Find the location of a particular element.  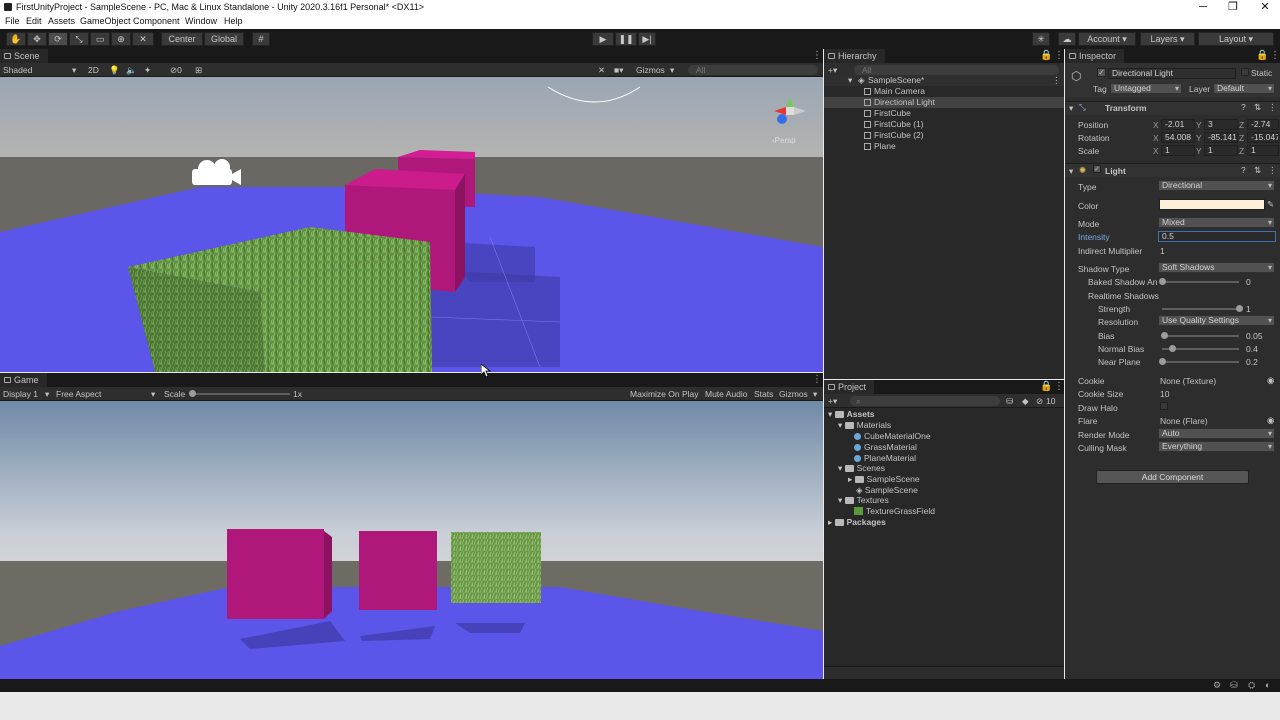

rotation-z-field: -15.047 is located at coordinates (1263, 137).